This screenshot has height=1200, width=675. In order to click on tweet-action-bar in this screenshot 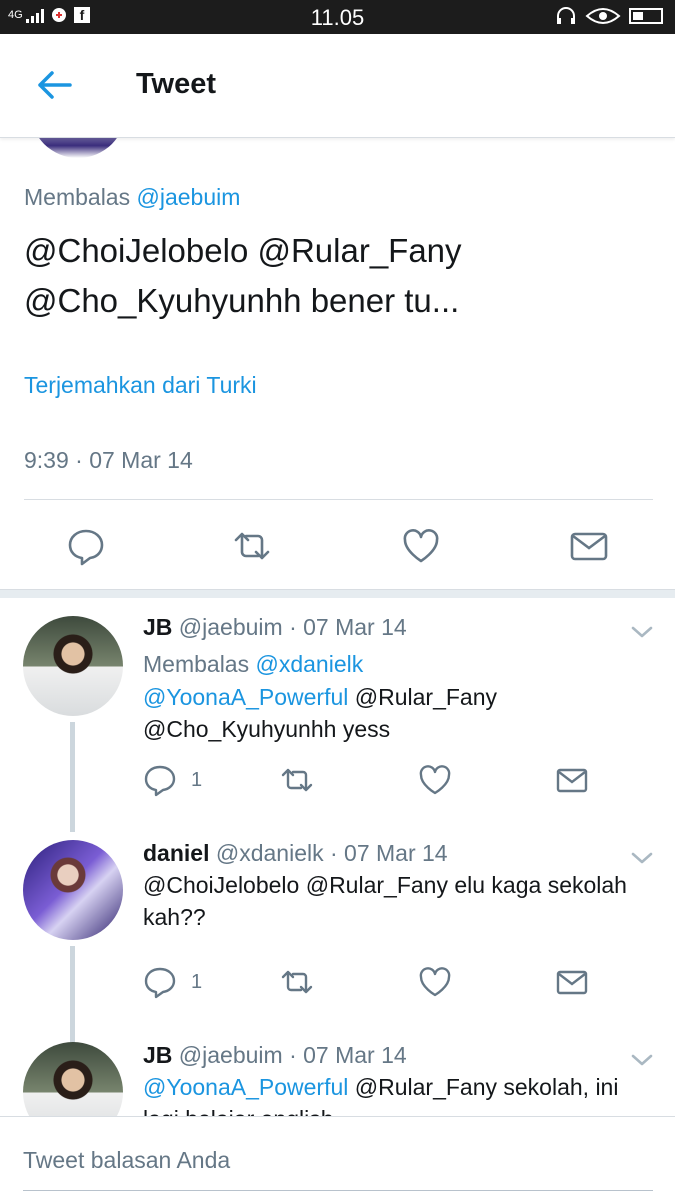, I will do `click(337, 547)`.